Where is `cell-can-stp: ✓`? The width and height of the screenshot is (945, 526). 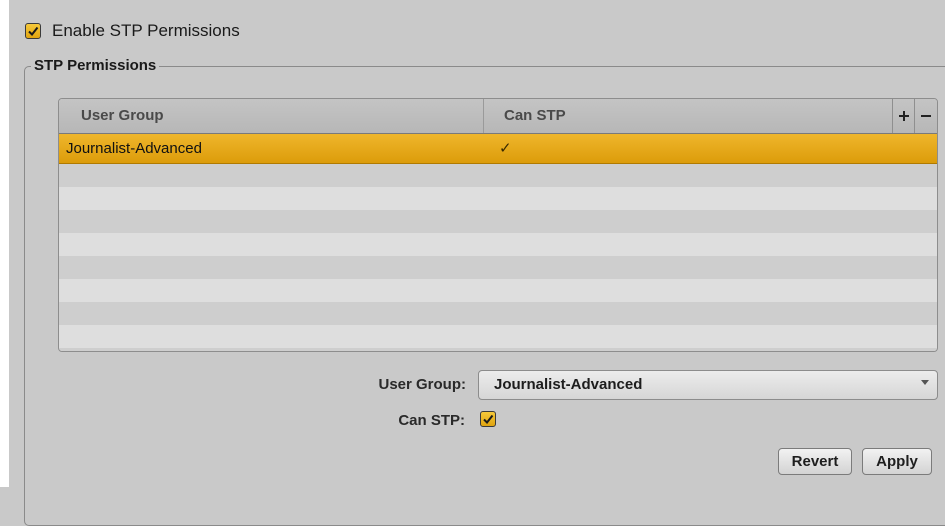 cell-can-stp: ✓ is located at coordinates (505, 148).